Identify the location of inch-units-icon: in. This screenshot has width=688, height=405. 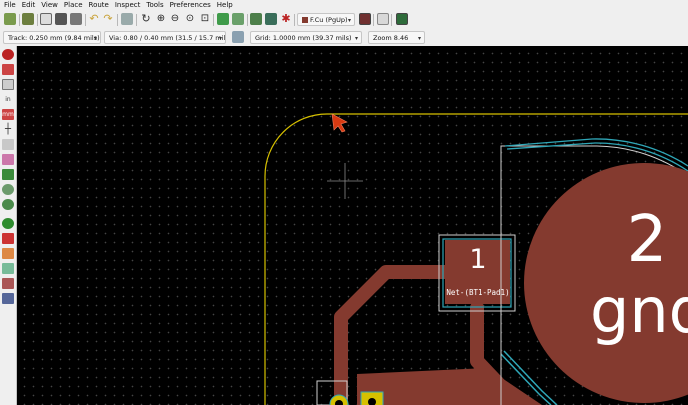
(8, 99).